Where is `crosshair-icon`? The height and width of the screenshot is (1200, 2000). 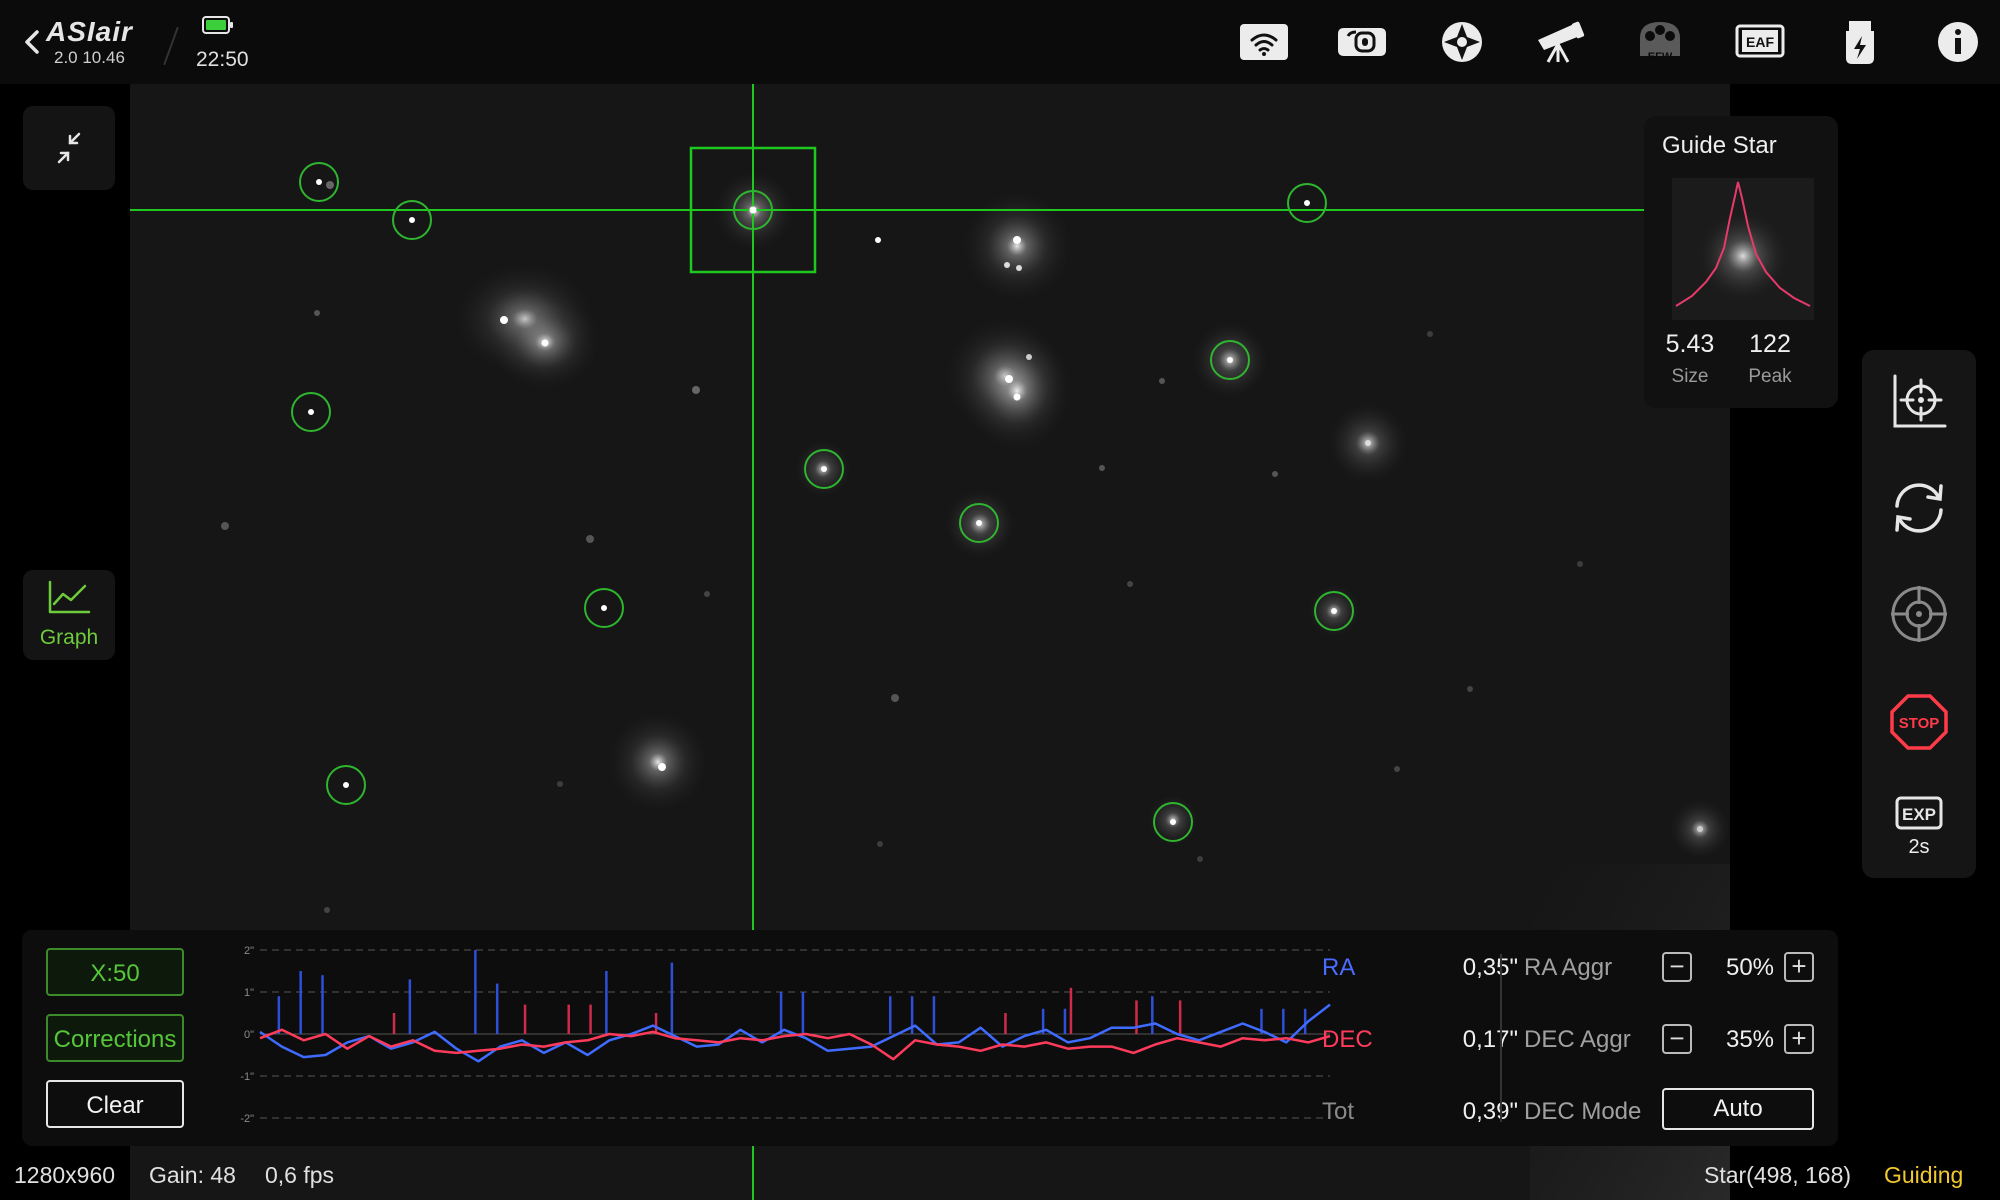 crosshair-icon is located at coordinates (1919, 614).